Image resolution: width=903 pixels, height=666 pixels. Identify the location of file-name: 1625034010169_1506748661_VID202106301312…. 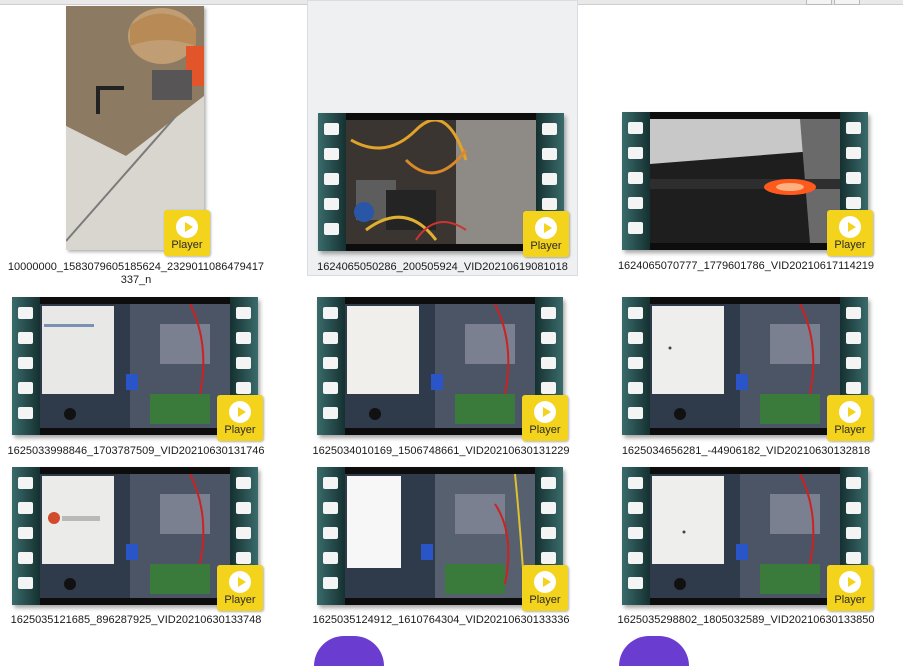
(441, 451).